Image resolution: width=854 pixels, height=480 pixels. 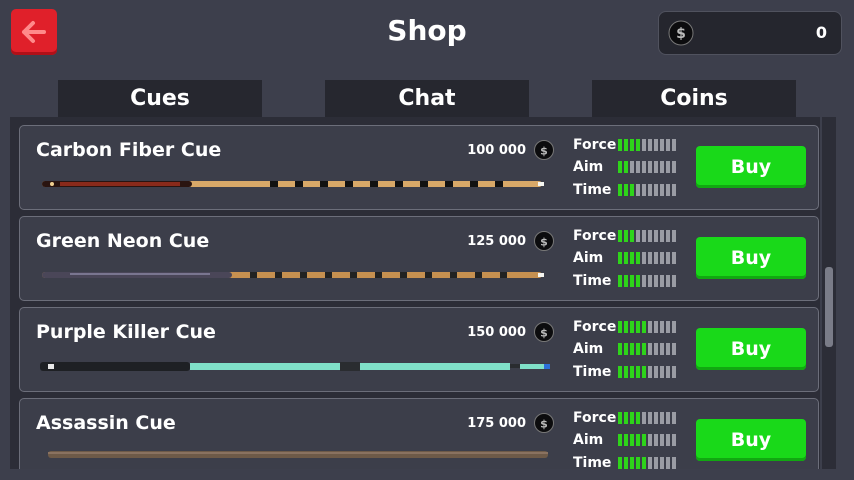 I want to click on scrollbar, so click(x=829, y=293).